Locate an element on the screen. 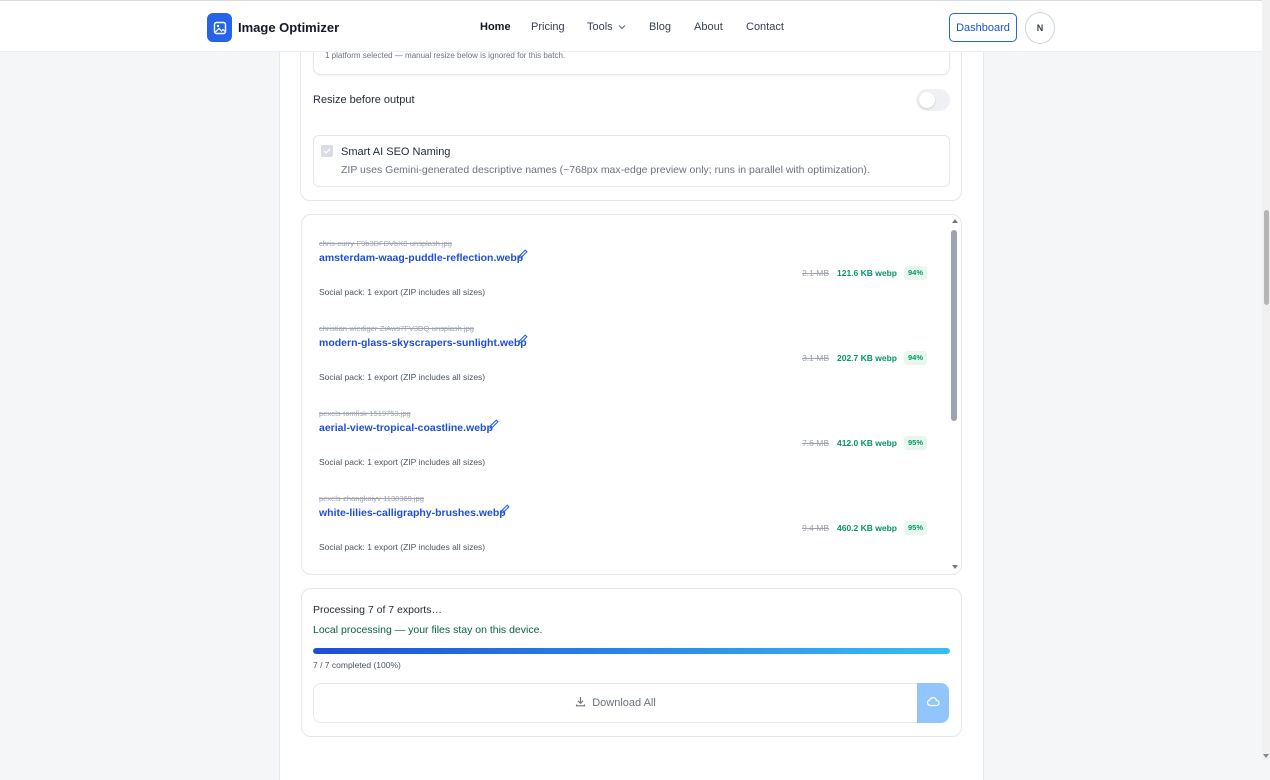 This screenshot has width=1270, height=780. file-list-scrollbar is located at coordinates (955, 394).